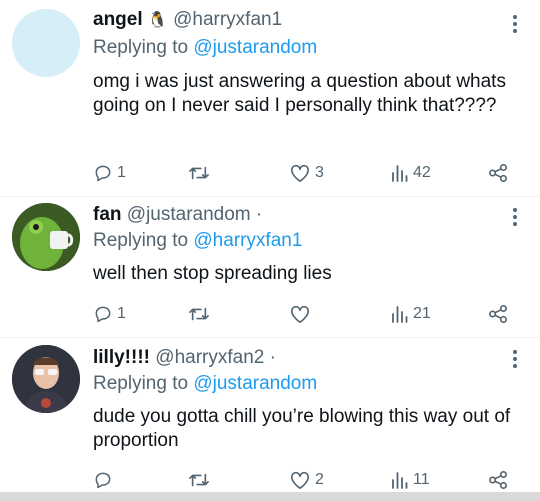 Image resolution: width=540 pixels, height=501 pixels. Describe the element at coordinates (107, 214) in the screenshot. I see `display-name: fan` at that location.